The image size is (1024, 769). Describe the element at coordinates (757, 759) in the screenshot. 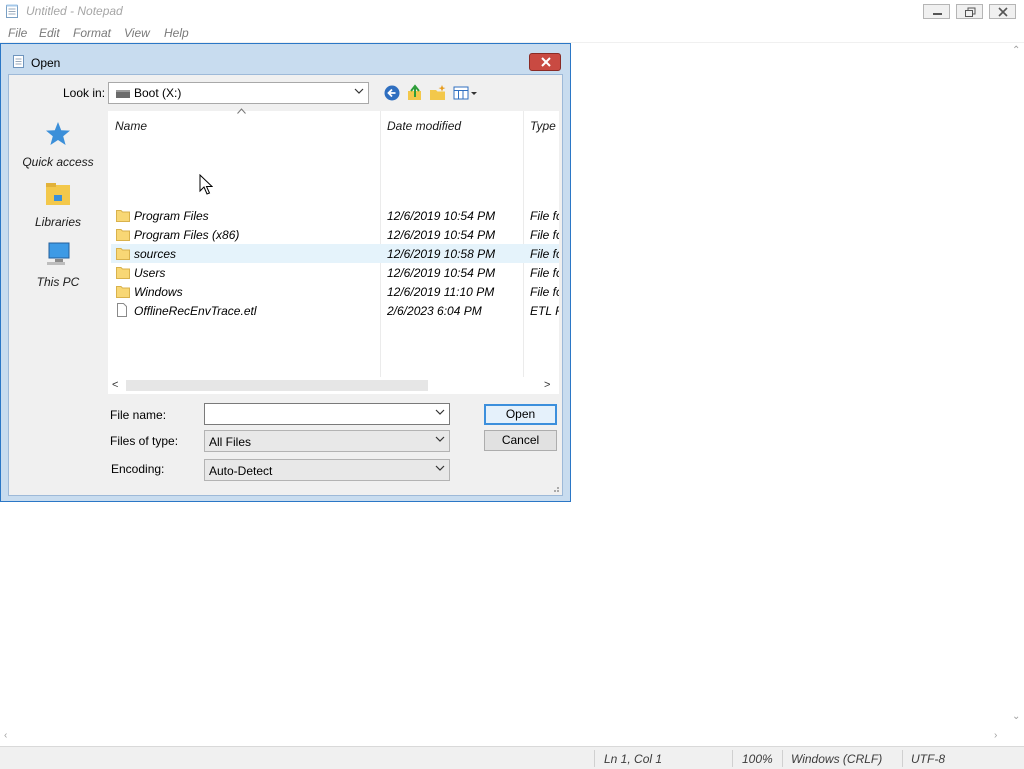

I see `status-zoom: 100%` at that location.